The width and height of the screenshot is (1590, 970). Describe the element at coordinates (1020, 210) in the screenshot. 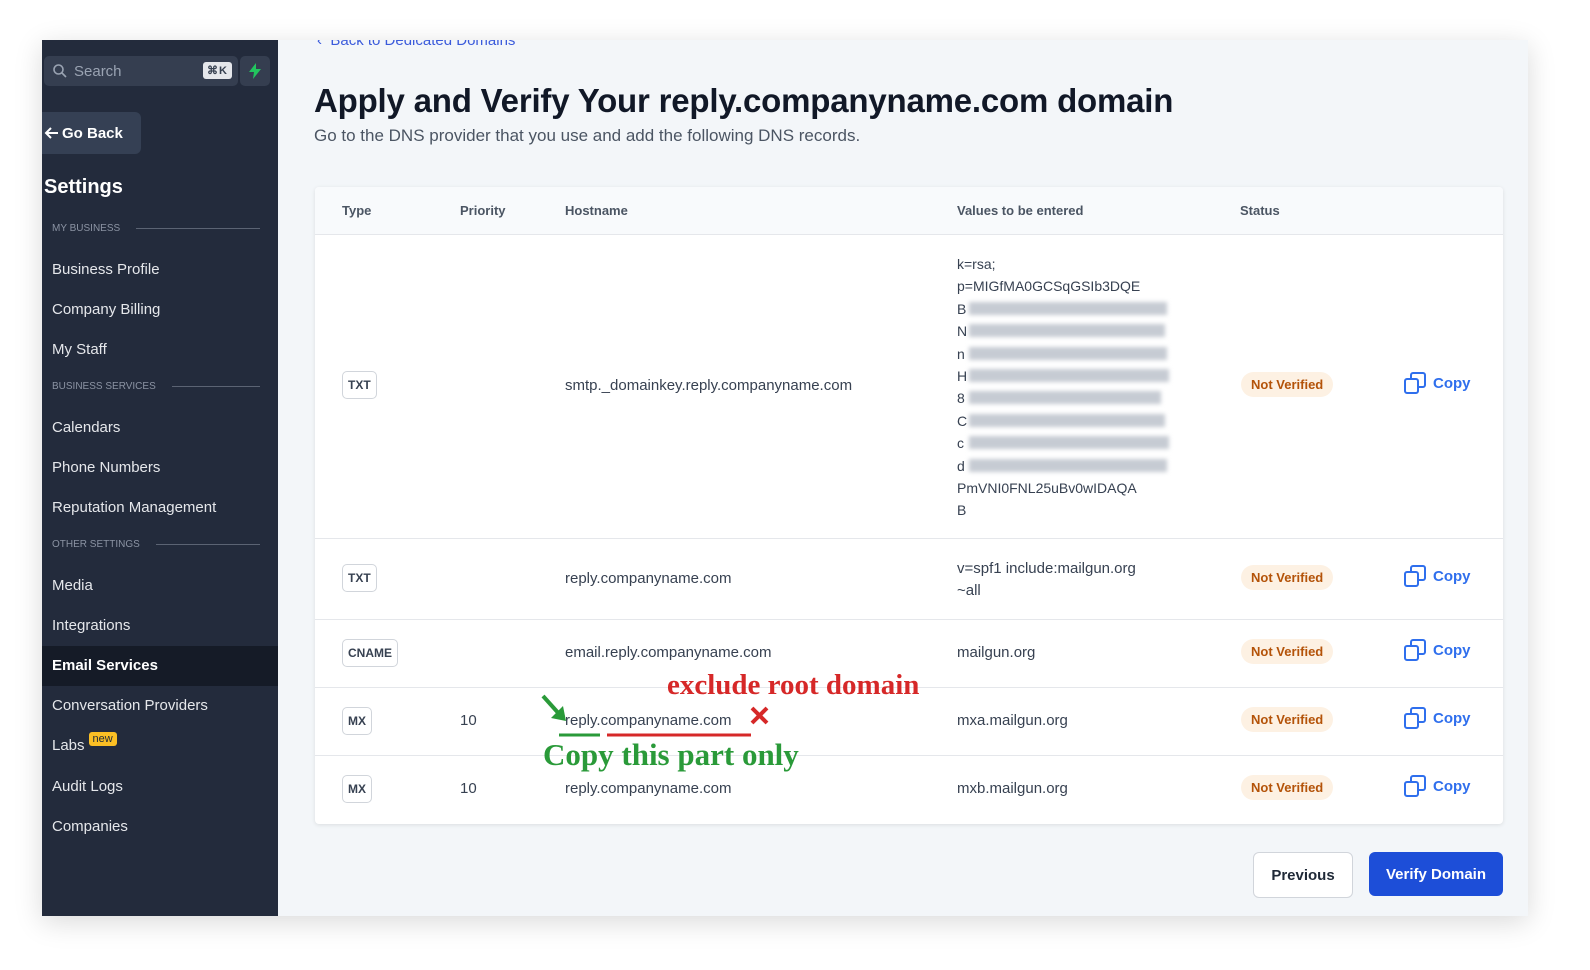

I see `header-values: Values to be entered` at that location.